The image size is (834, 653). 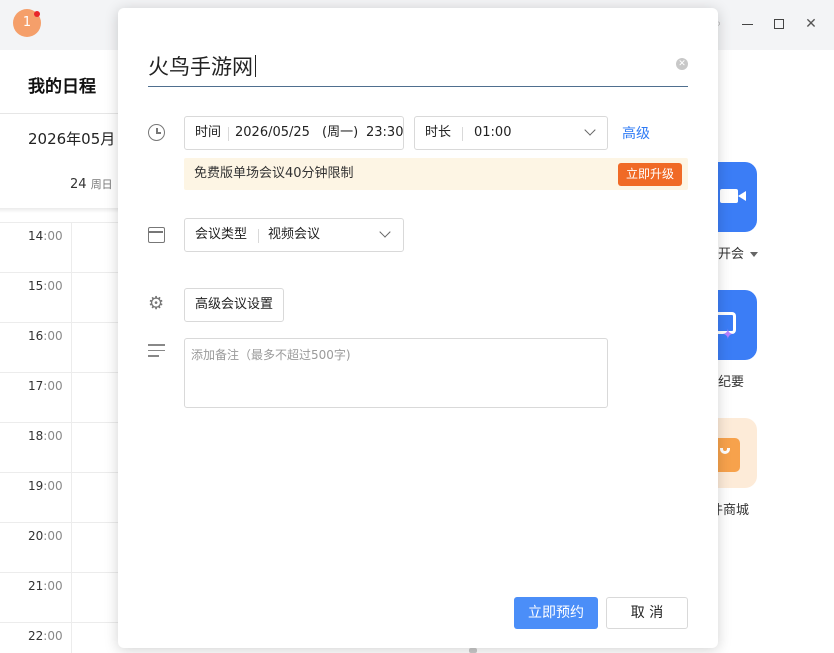 I want to click on page-title: 我的日程, so click(x=62, y=87).